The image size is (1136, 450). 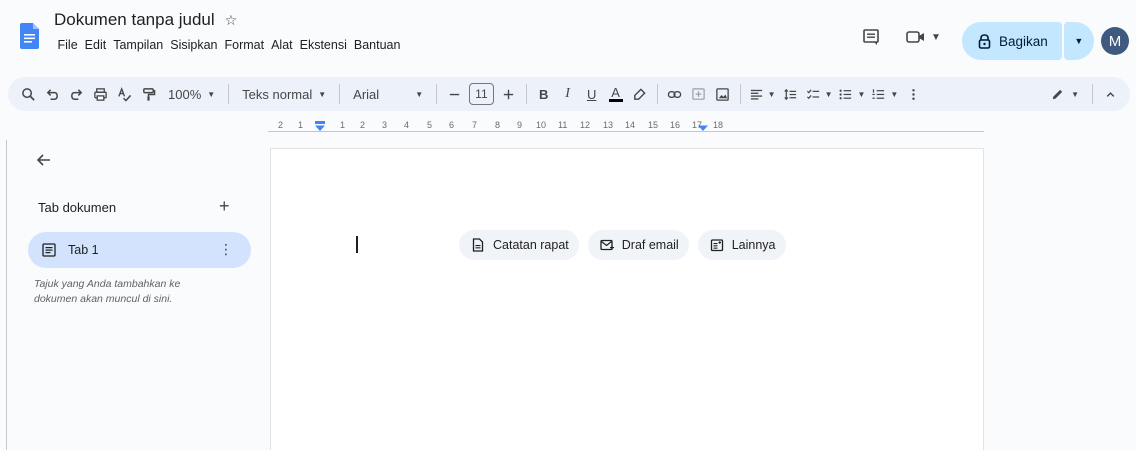 I want to click on formatting-toolbar: 100% ▼ Teks normal ▼ Arial ▼ 11 B I U A, so click(x=569, y=94).